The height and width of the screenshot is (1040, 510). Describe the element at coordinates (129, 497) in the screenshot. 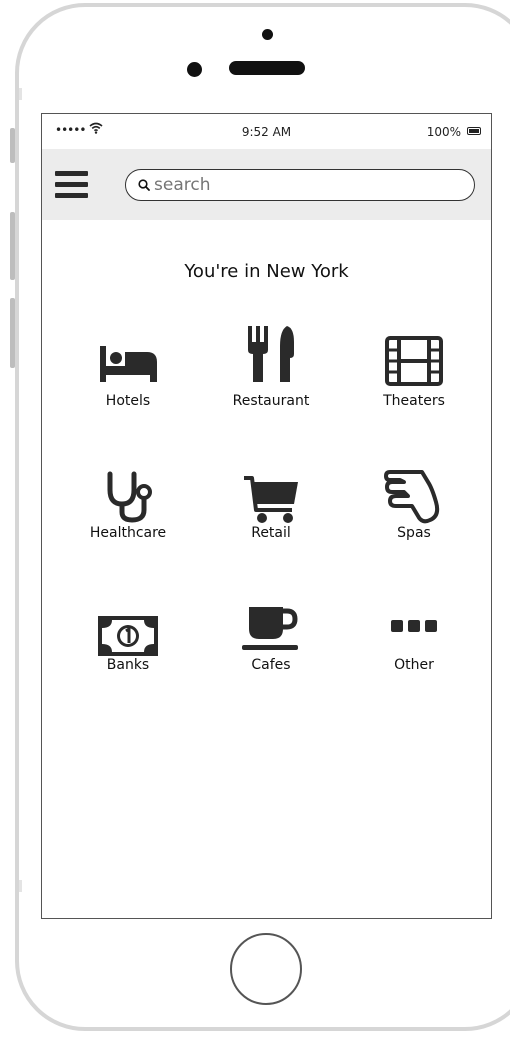

I see `stethoscope-icon` at that location.